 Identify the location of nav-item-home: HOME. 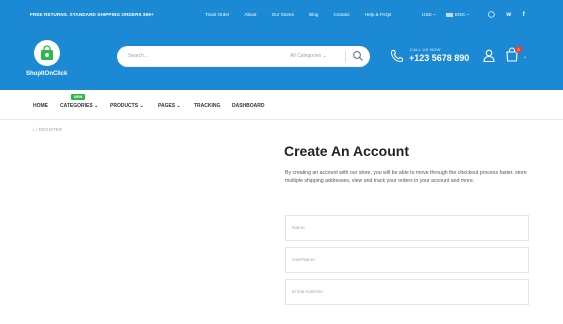
(40, 106).